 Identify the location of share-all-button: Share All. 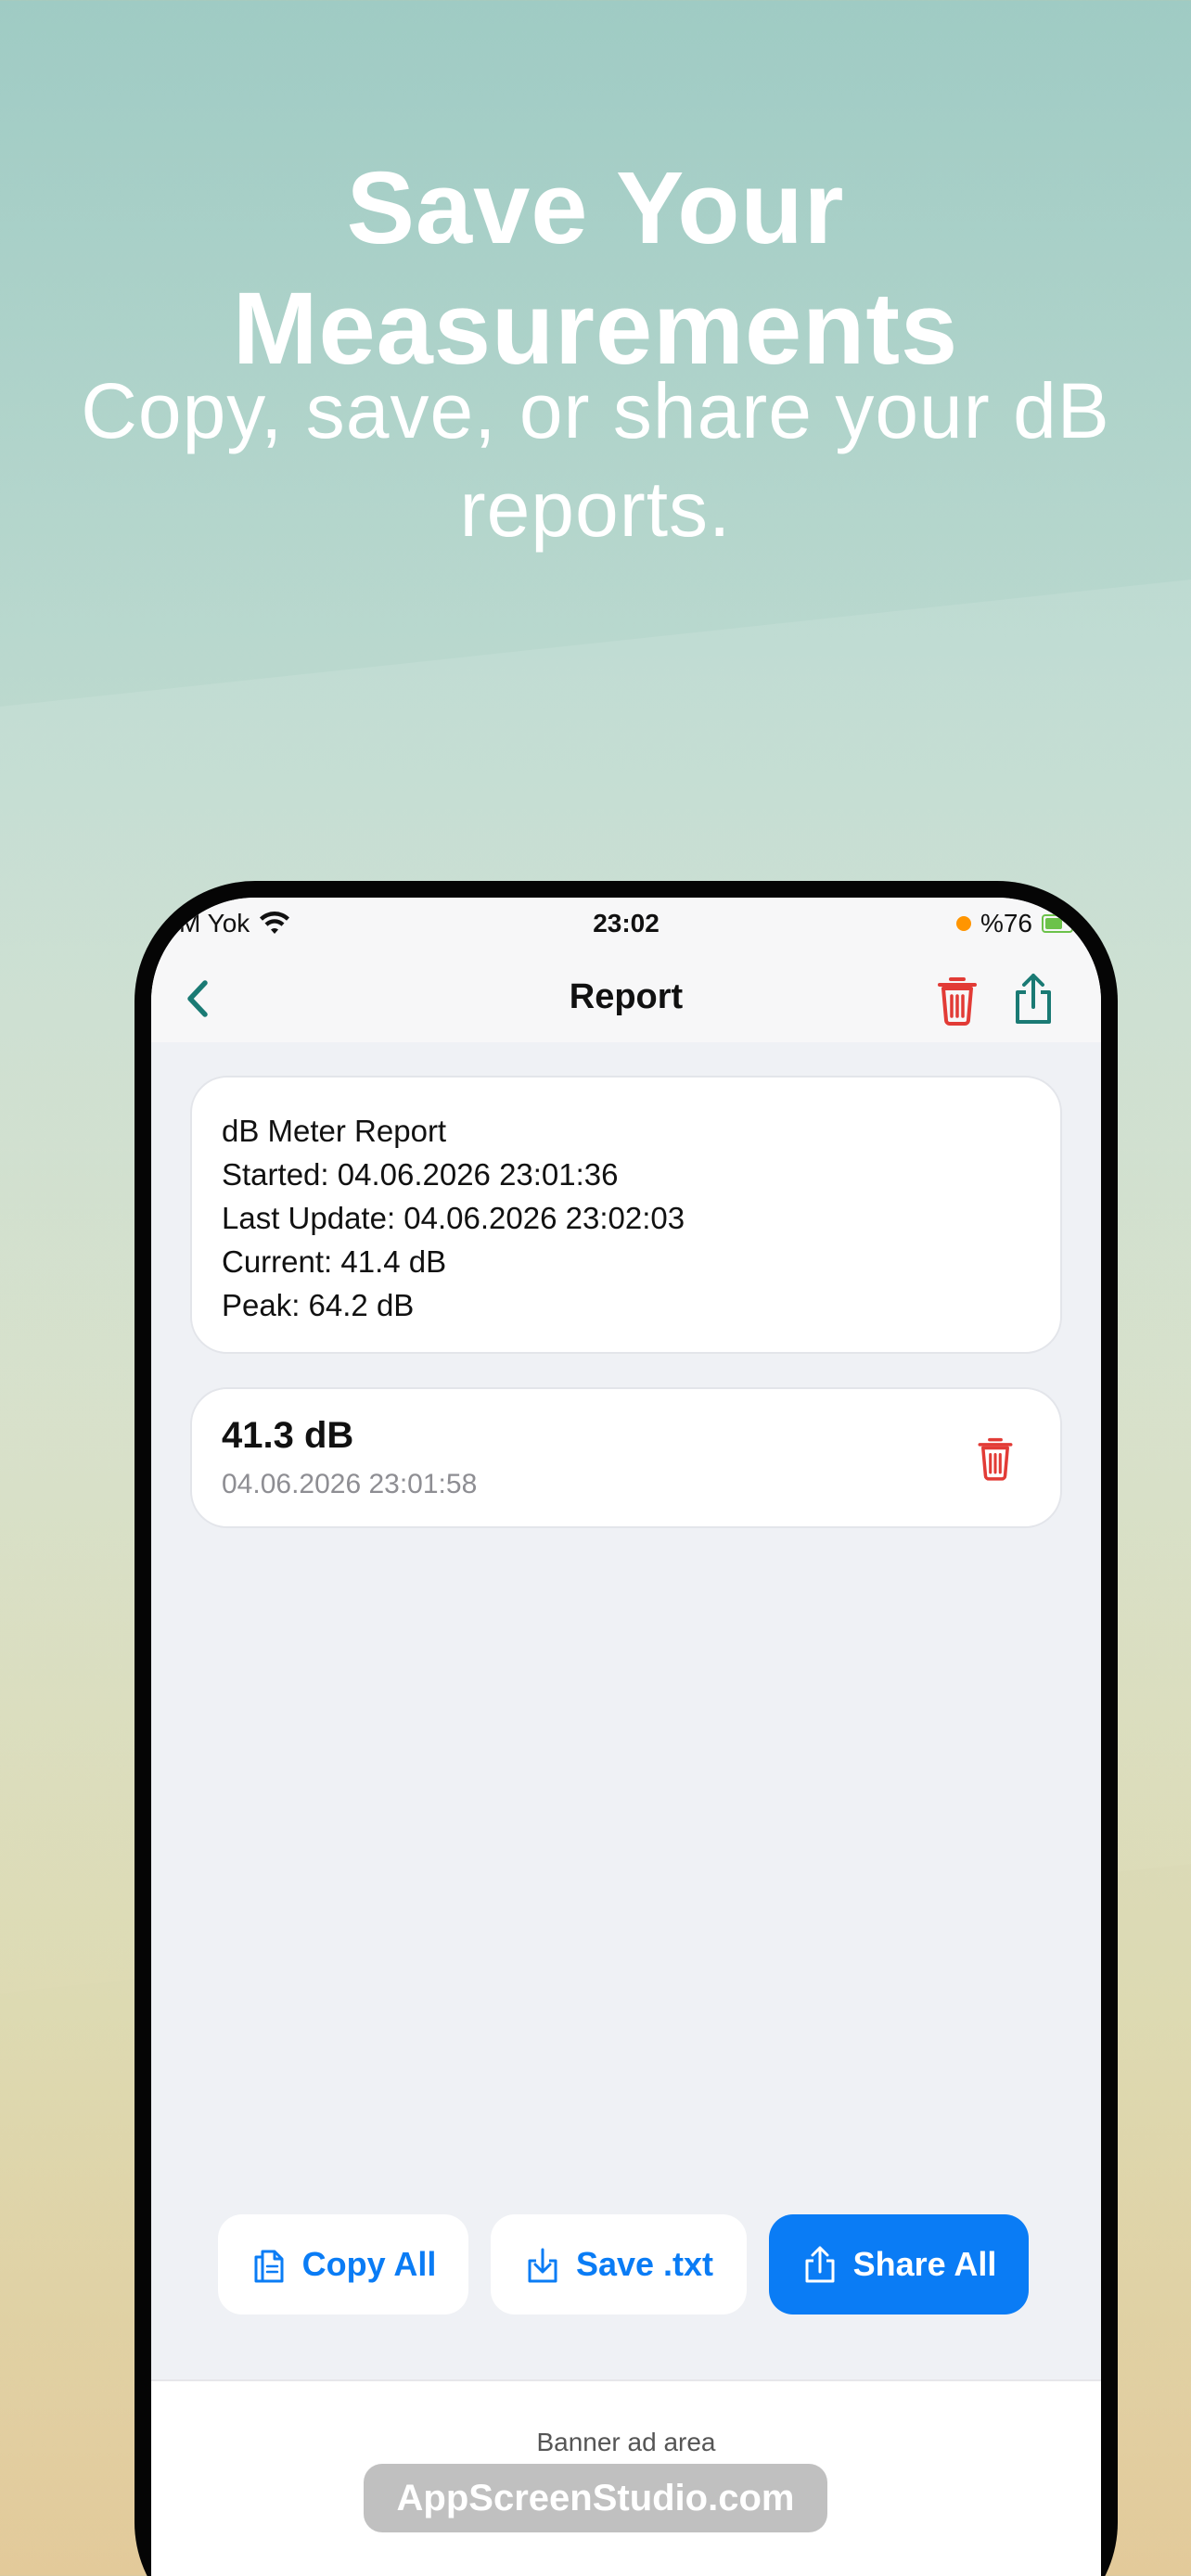
(899, 2264).